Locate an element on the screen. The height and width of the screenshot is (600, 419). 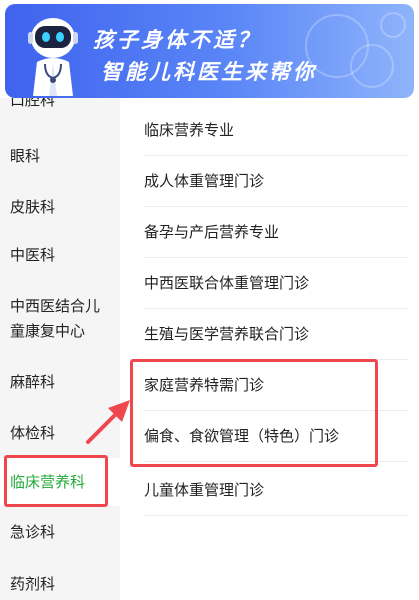
clinic-item-label: 临床营养专业 is located at coordinates (189, 130).